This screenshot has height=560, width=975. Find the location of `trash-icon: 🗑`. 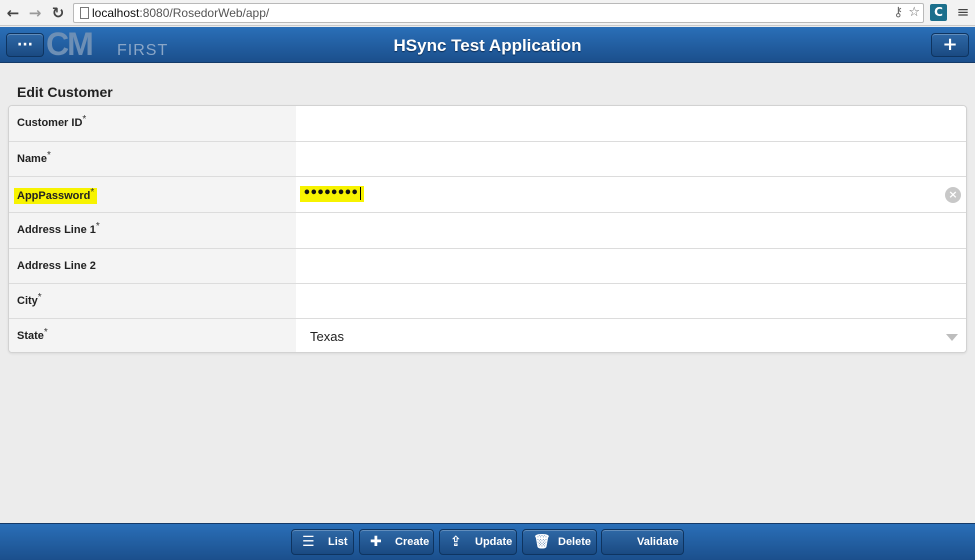

trash-icon: 🗑 is located at coordinates (542, 542).